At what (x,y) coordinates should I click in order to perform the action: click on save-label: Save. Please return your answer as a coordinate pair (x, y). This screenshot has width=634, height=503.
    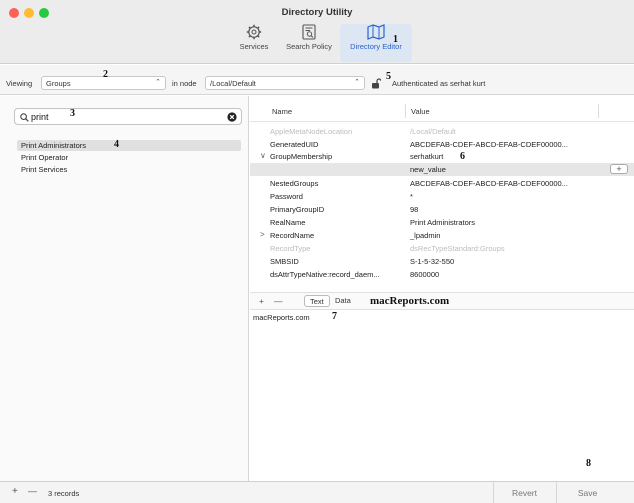
    Looking at the image, I should click on (587, 493).